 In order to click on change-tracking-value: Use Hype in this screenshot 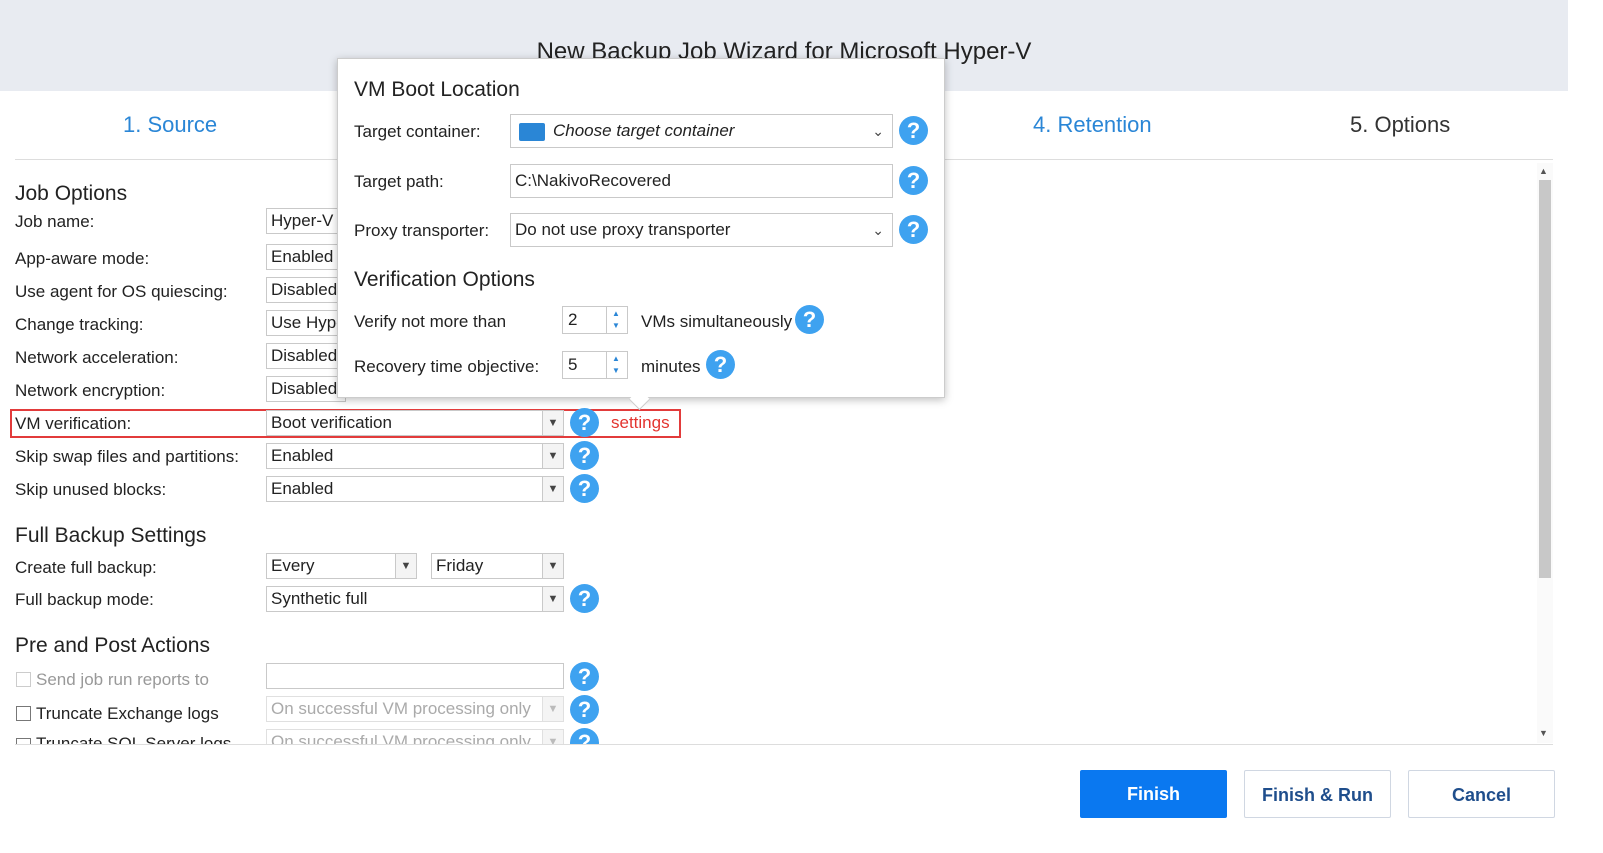, I will do `click(308, 322)`.